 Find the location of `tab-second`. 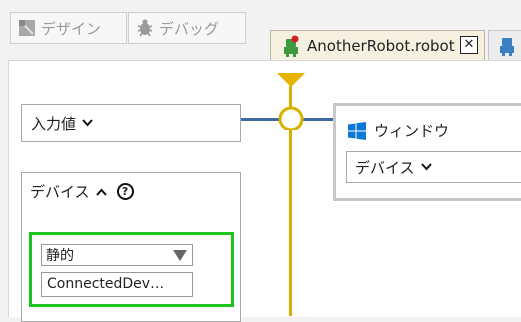

tab-second is located at coordinates (504, 45).